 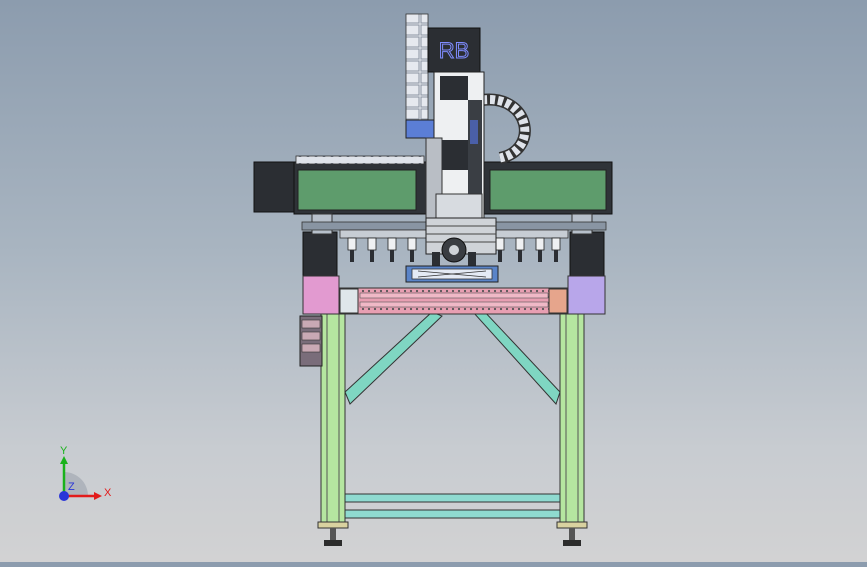 What do you see at coordinates (468, 148) in the screenshot?
I see `spindle-carriage: RB` at bounding box center [468, 148].